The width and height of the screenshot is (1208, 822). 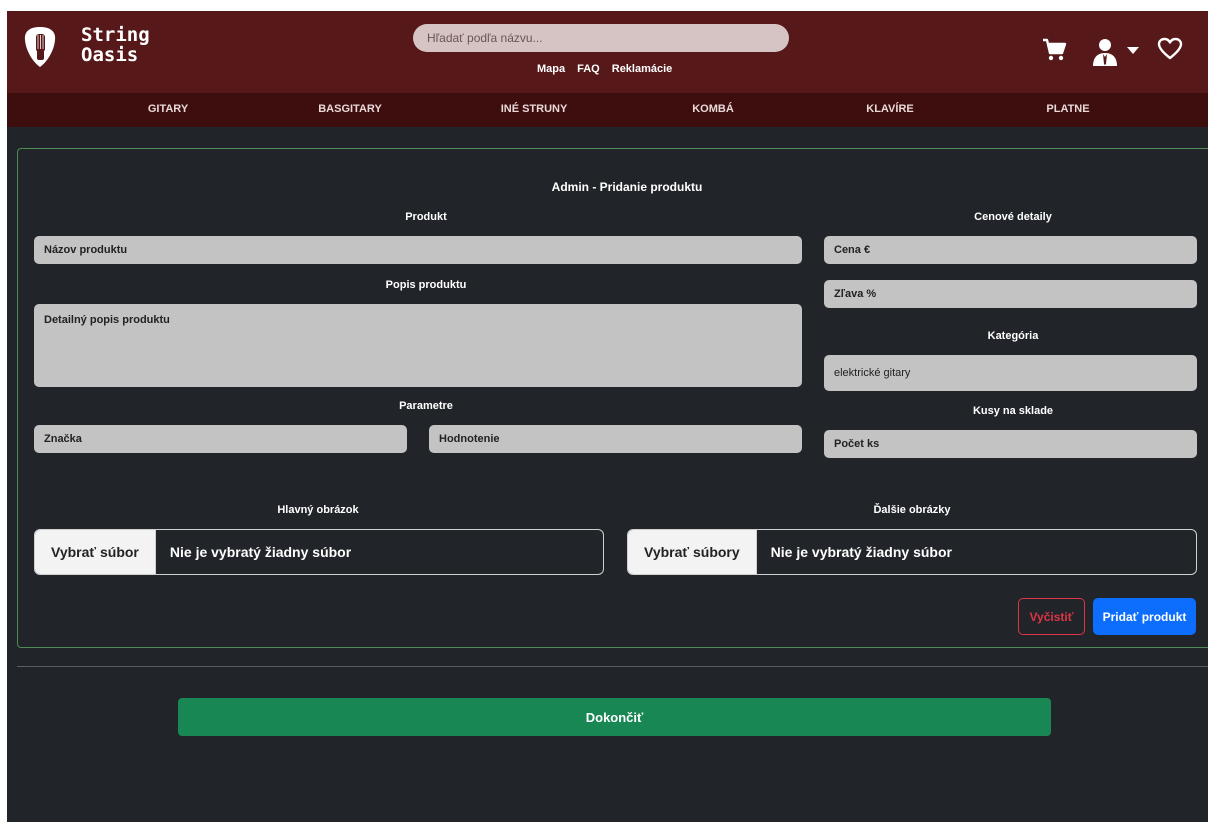 I want to click on form-title: Admin - Pridanie produktu, so click(x=627, y=187).